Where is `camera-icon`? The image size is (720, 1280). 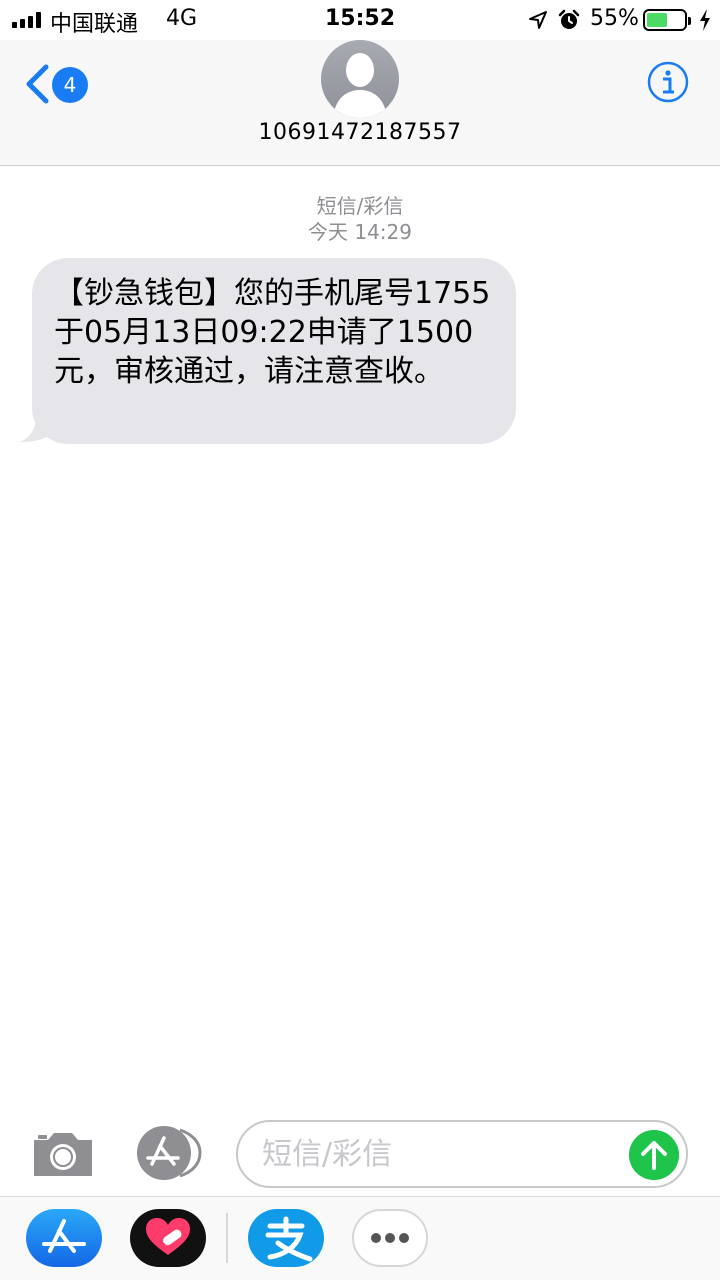 camera-icon is located at coordinates (63, 1154).